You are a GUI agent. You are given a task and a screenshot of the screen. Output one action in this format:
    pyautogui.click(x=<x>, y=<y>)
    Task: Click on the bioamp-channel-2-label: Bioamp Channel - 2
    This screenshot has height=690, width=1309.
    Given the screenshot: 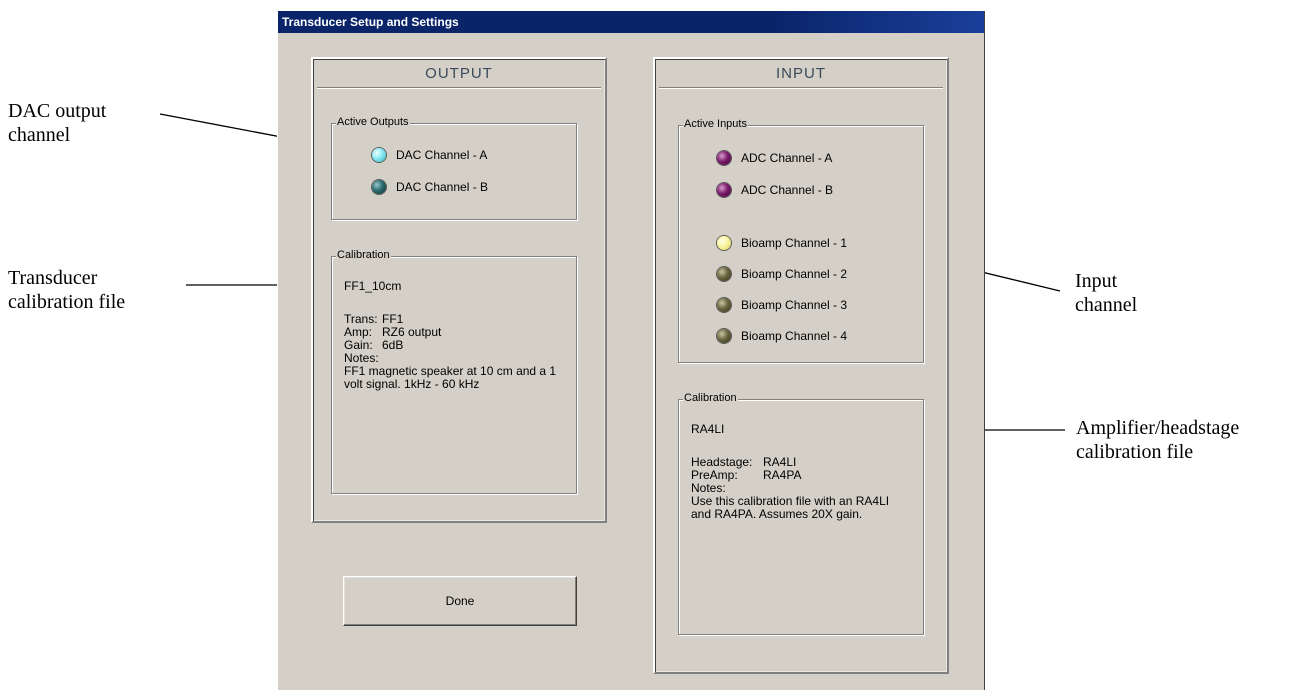 What is the action you would take?
    pyautogui.click(x=794, y=274)
    